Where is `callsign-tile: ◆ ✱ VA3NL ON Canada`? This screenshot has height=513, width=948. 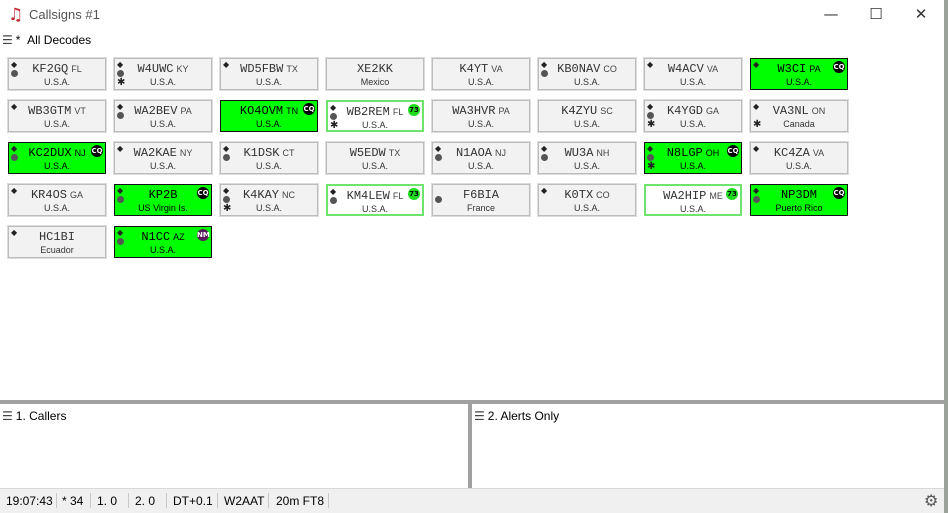
callsign-tile: ◆ ✱ VA3NL ON Canada is located at coordinates (799, 116).